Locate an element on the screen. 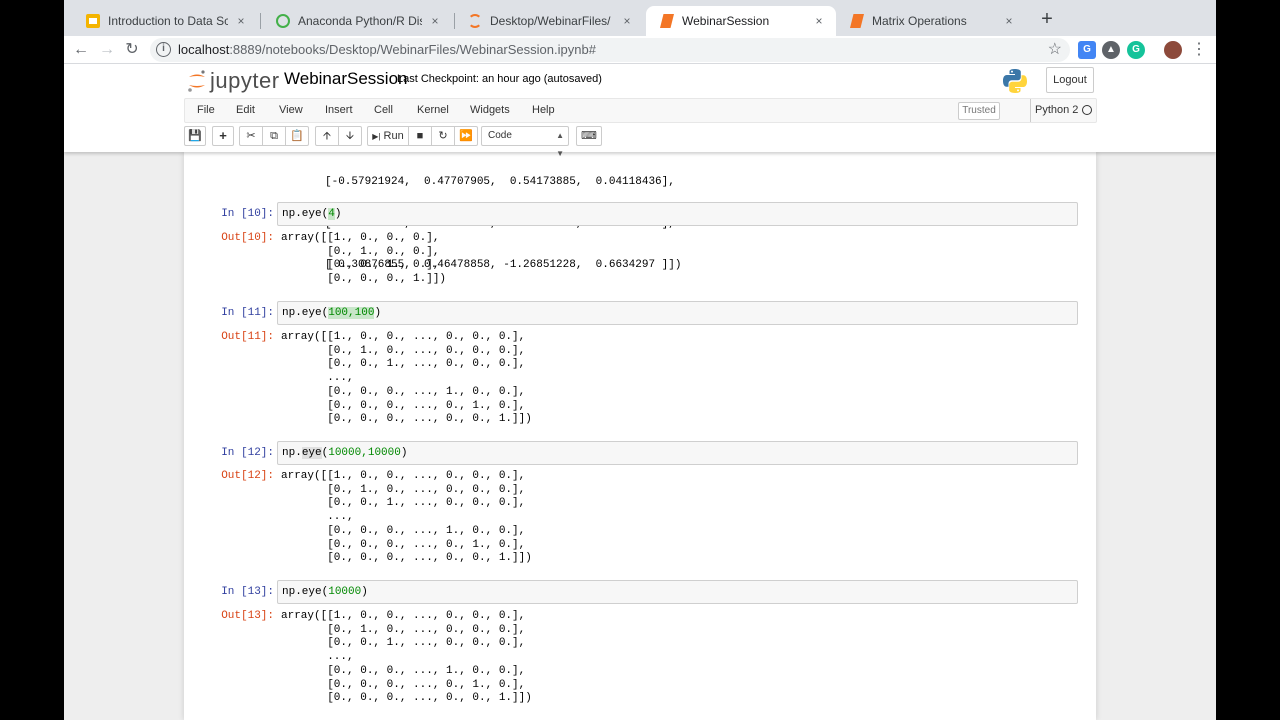 The width and height of the screenshot is (1280, 720). grammarly-extension-icon: G is located at coordinates (1136, 50).